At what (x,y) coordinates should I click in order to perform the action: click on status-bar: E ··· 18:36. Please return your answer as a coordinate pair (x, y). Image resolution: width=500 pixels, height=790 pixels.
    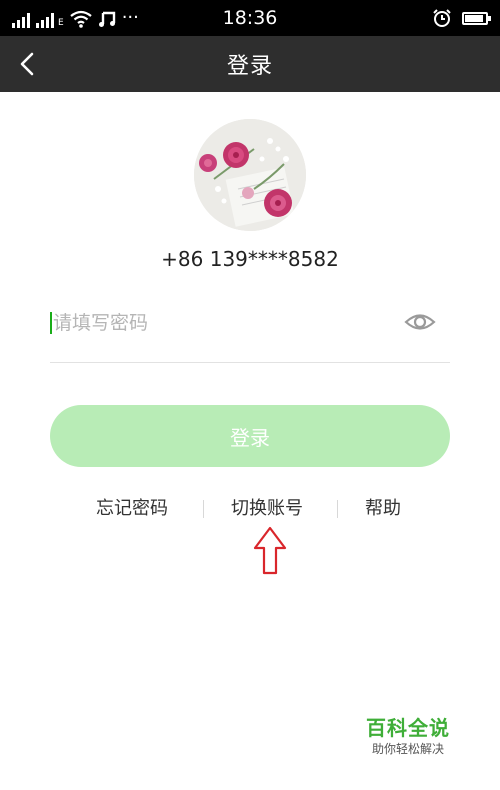
    Looking at the image, I should click on (250, 18).